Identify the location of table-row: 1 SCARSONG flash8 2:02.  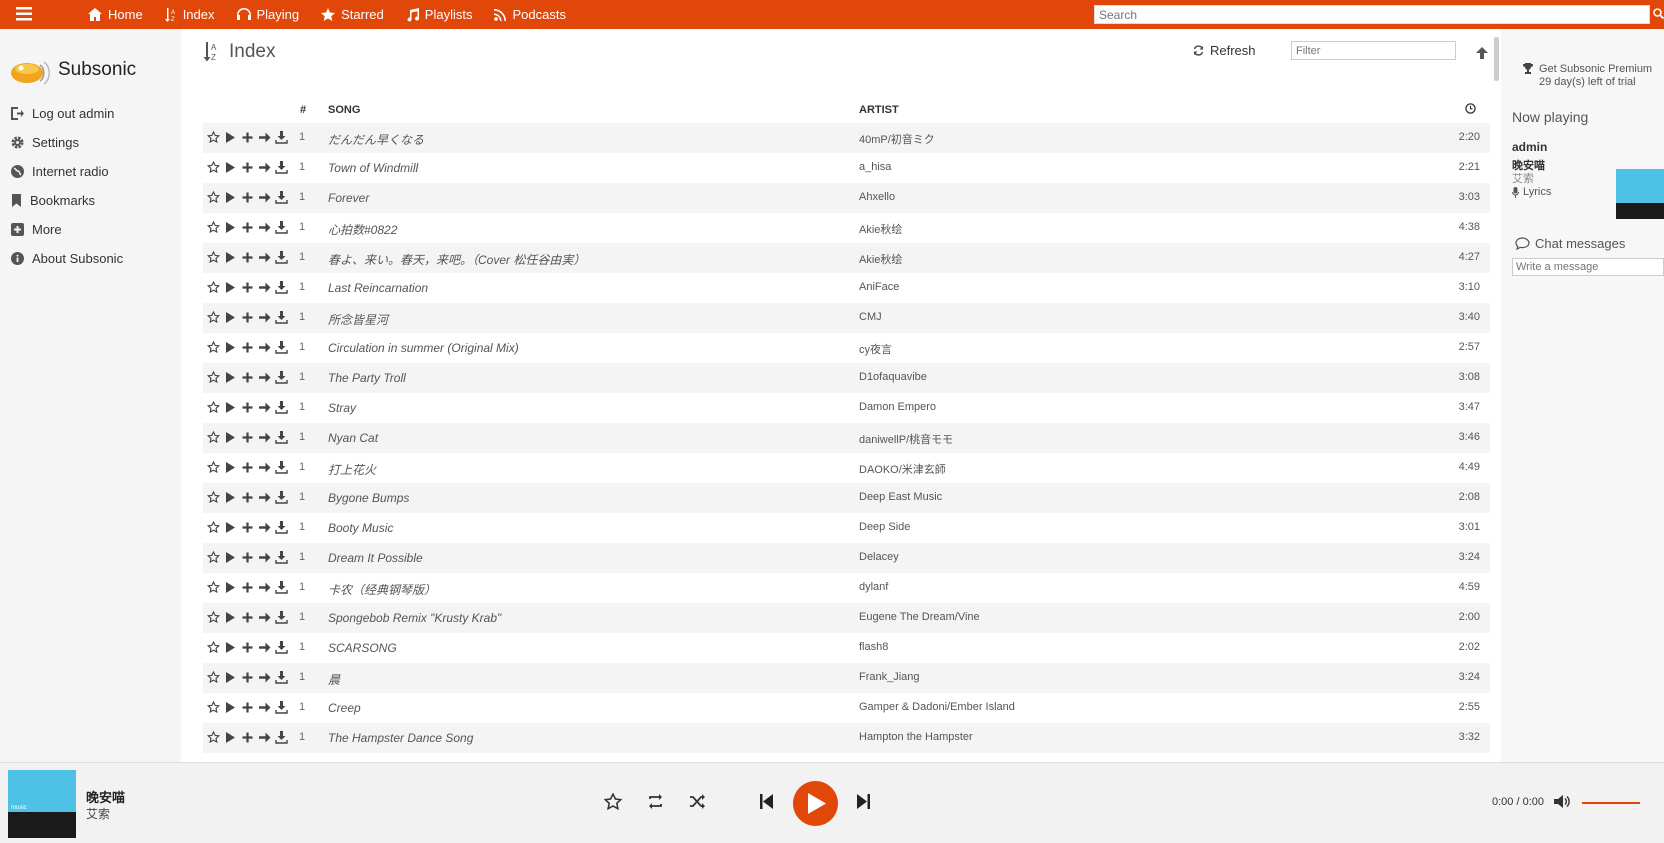
(846, 648).